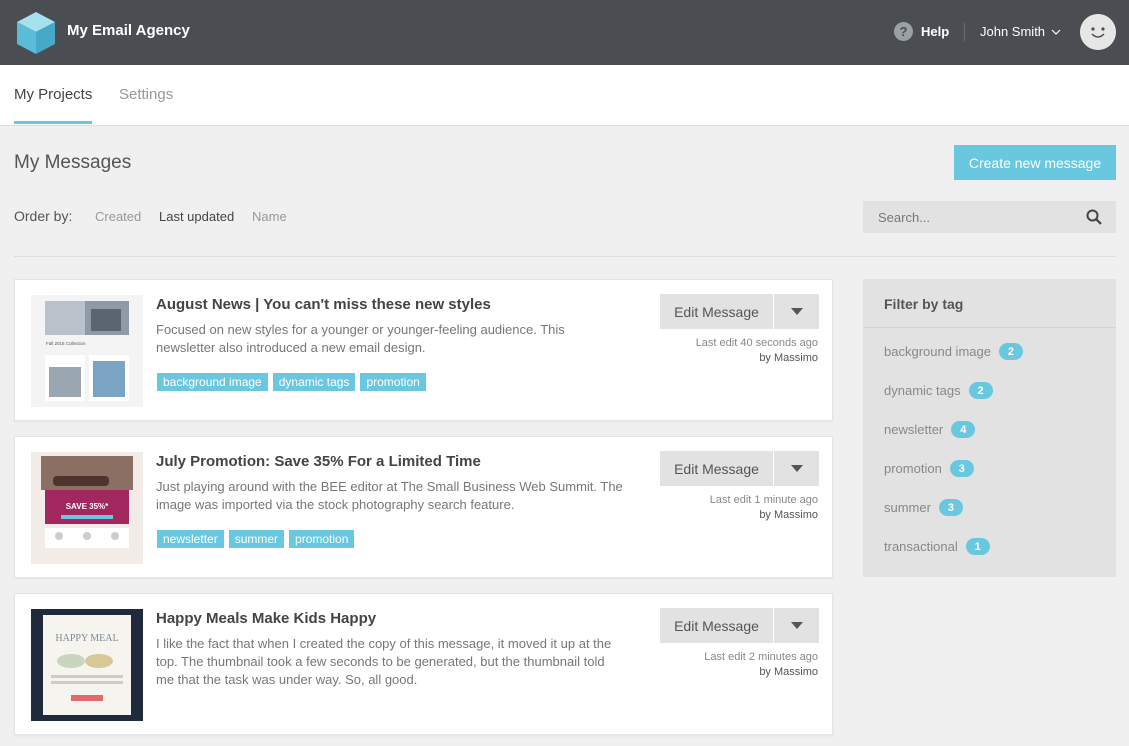 Image resolution: width=1129 pixels, height=746 pixels. What do you see at coordinates (314, 382) in the screenshot?
I see `tag-chip: dynamic tags` at bounding box center [314, 382].